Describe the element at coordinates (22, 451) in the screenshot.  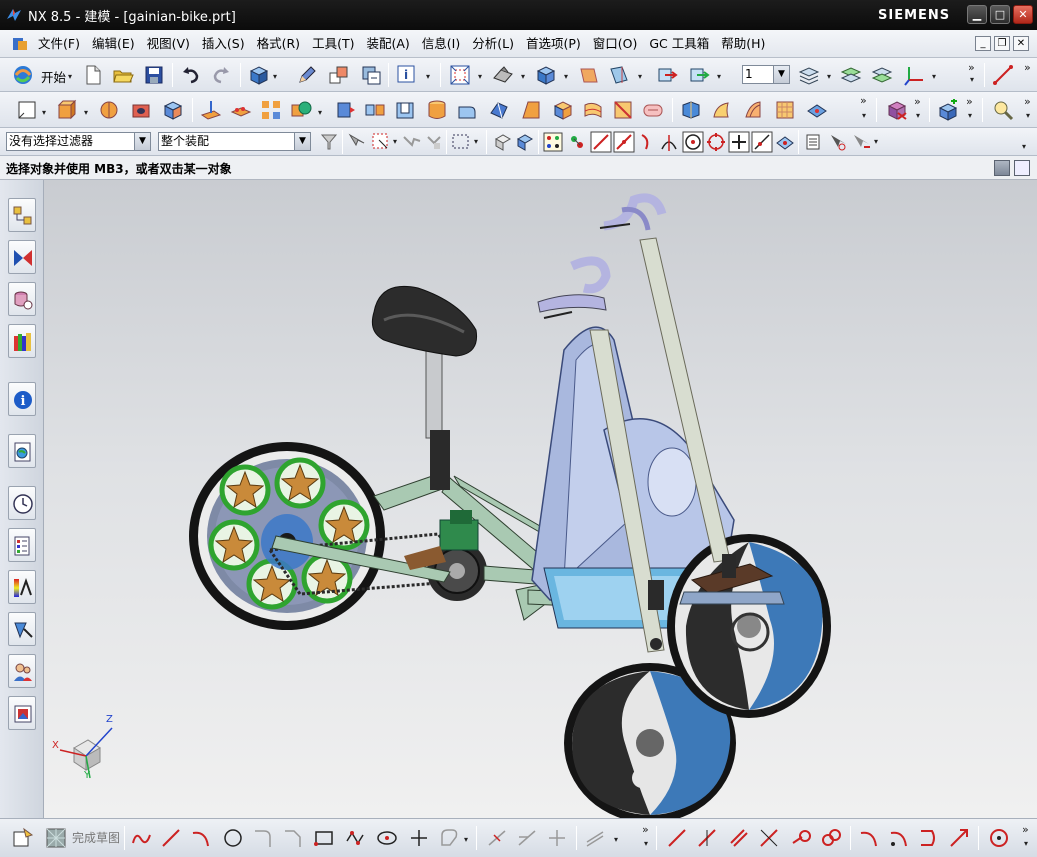
I see `web-browser-tab` at that location.